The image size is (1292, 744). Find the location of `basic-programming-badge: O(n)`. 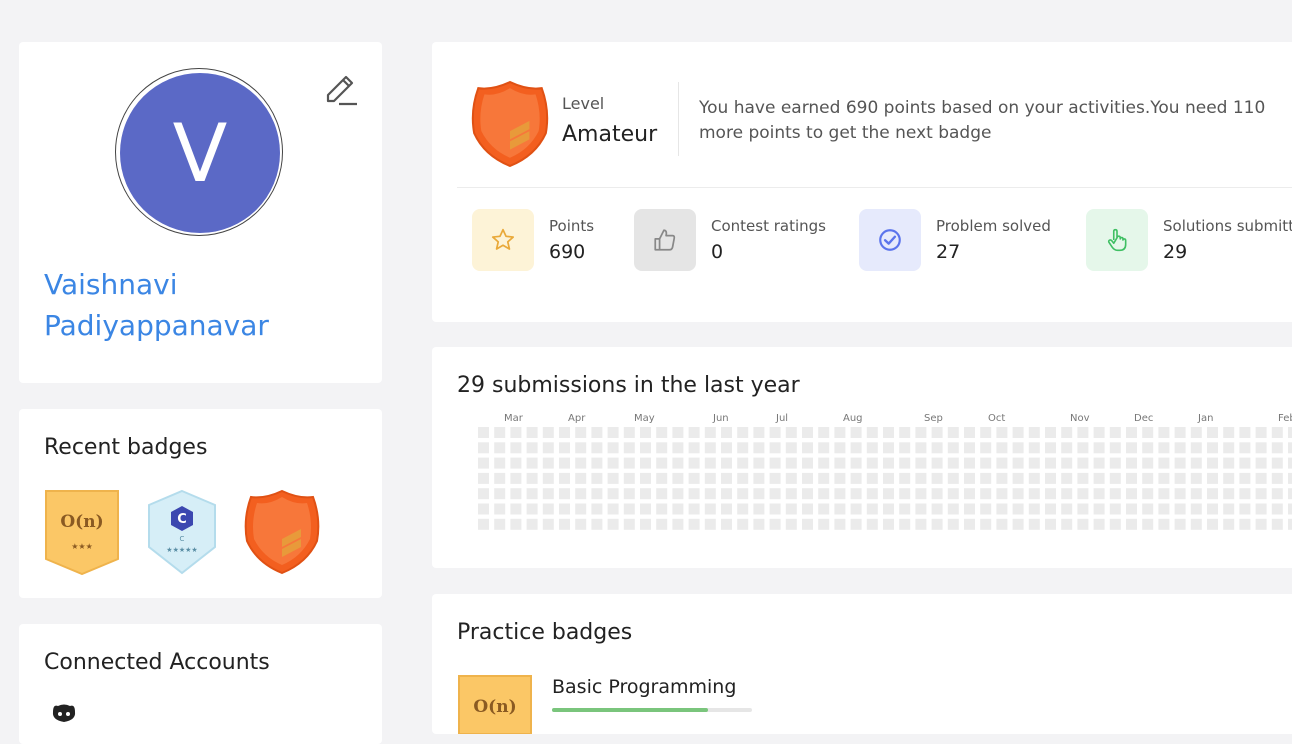

basic-programming-badge: O(n) is located at coordinates (495, 704).